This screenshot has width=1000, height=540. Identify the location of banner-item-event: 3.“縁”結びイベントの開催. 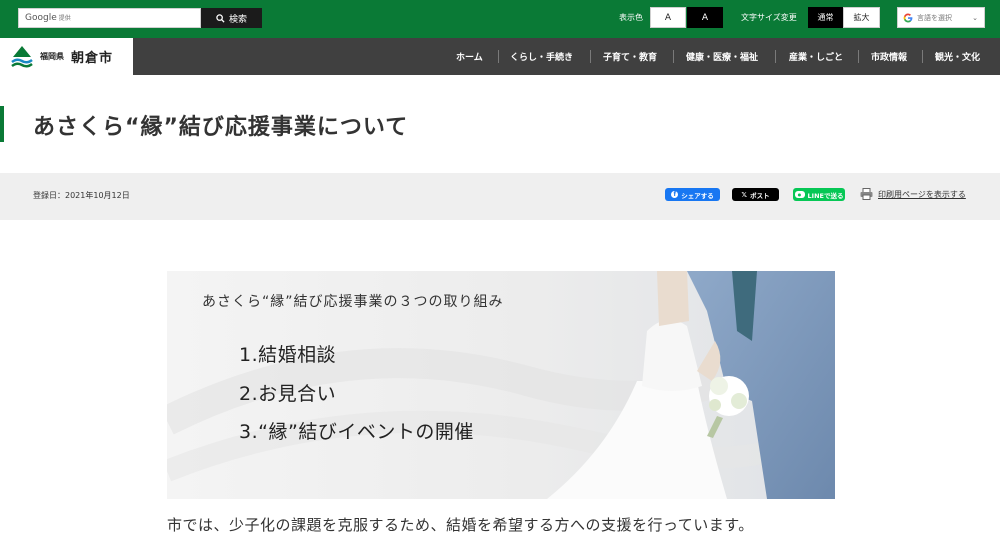
(356, 432).